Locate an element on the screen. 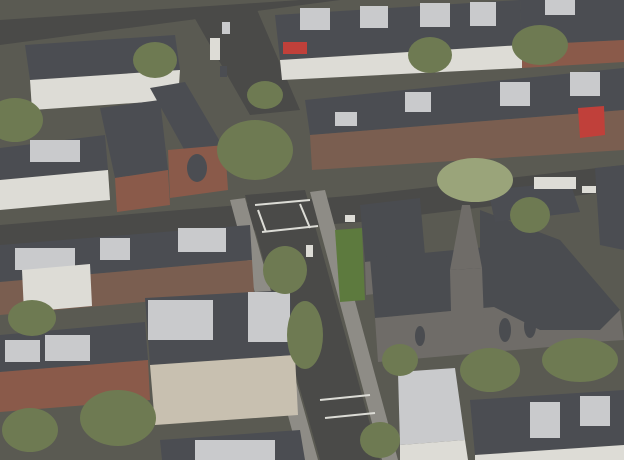  apartment-block is located at coordinates (221, 357).